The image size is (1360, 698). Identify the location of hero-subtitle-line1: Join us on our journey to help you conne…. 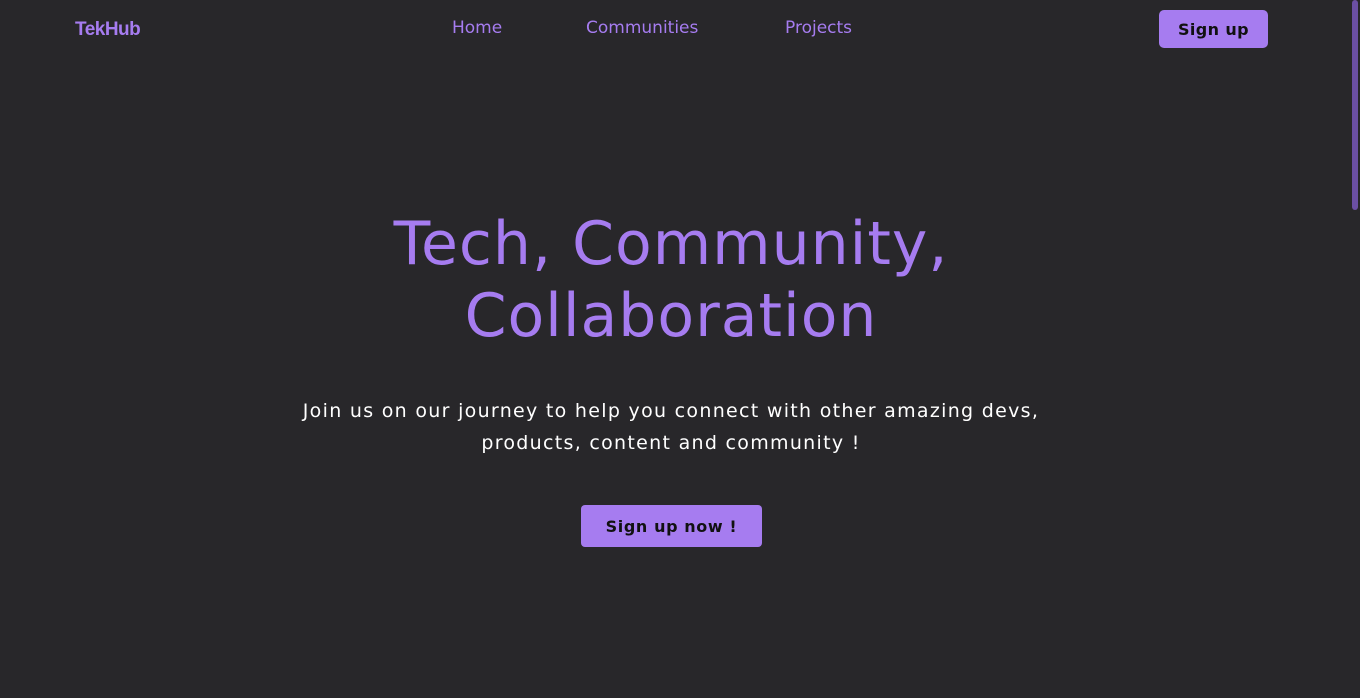
(671, 411).